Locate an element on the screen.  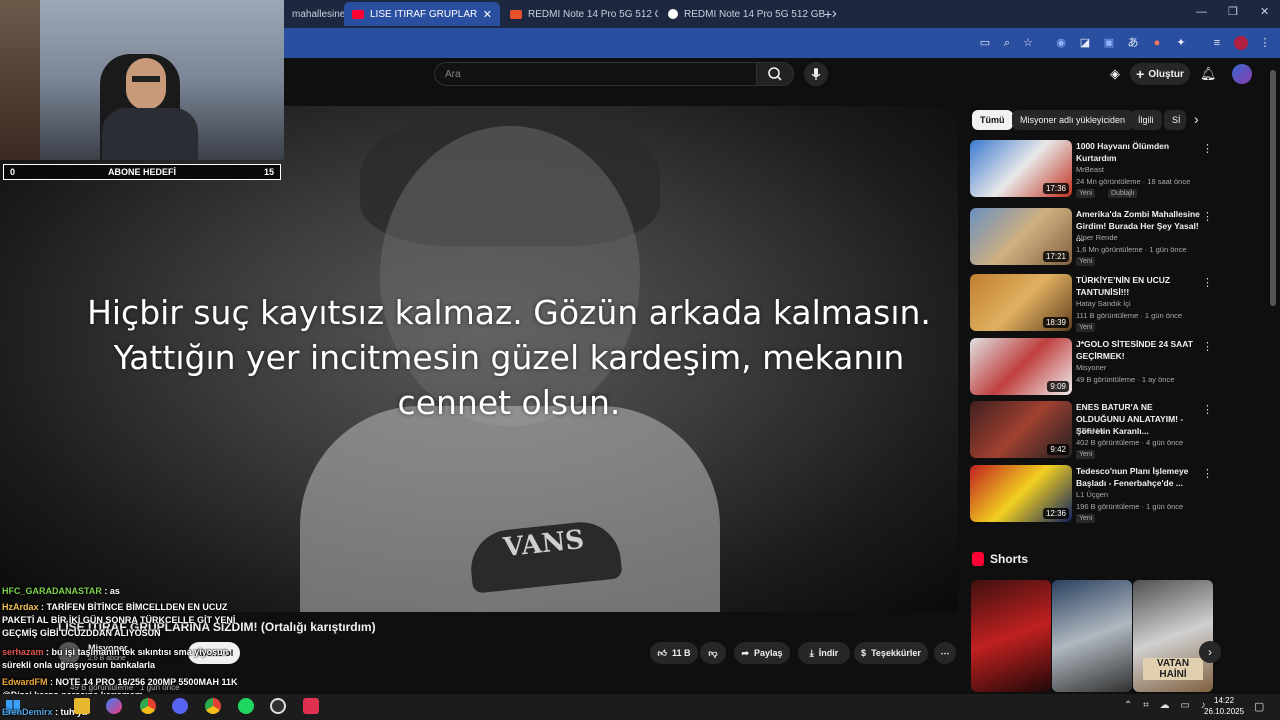
video-duration: 9:09 is located at coordinates (1058, 386).